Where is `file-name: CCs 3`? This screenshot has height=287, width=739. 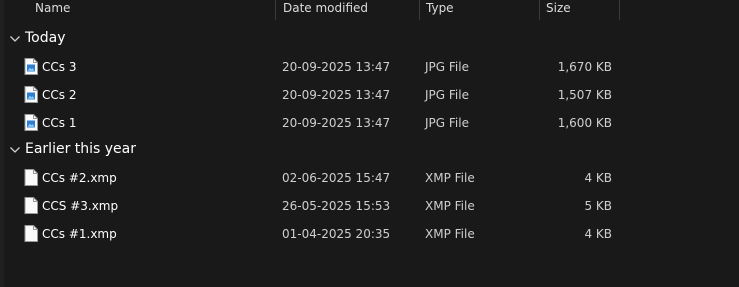
file-name: CCs 3 is located at coordinates (59, 67).